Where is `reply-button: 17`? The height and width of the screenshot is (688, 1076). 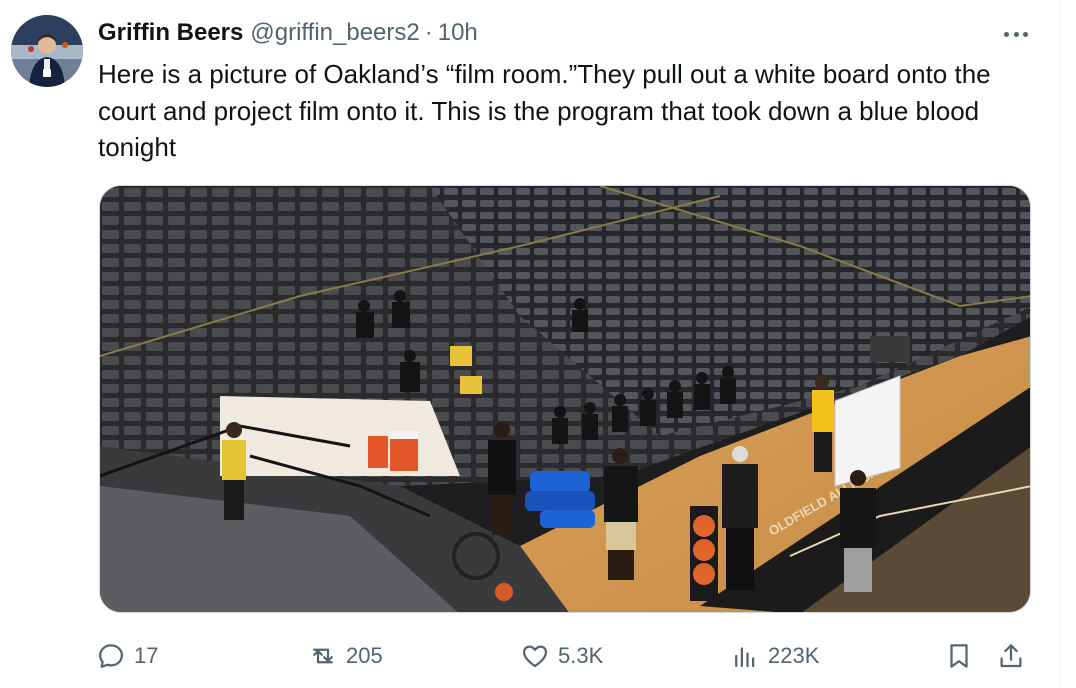 reply-button: 17 is located at coordinates (127, 656).